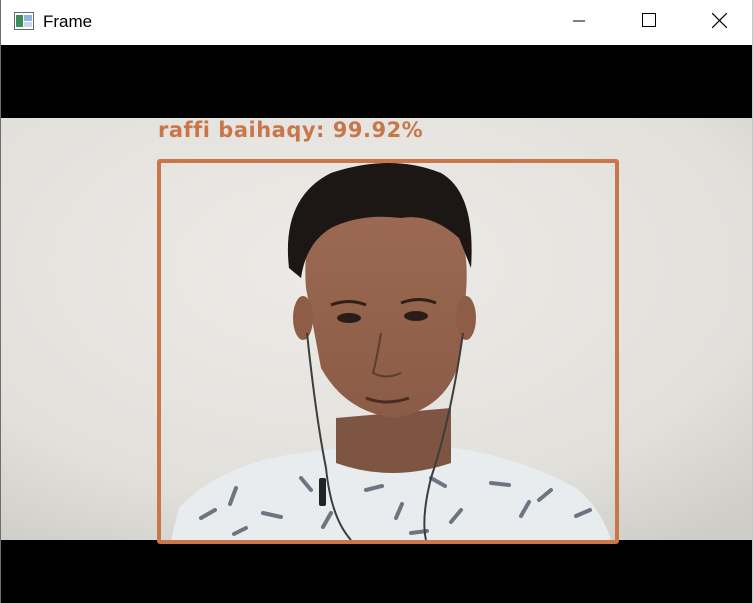 This screenshot has height=603, width=753. I want to click on maximize-icon, so click(649, 22).